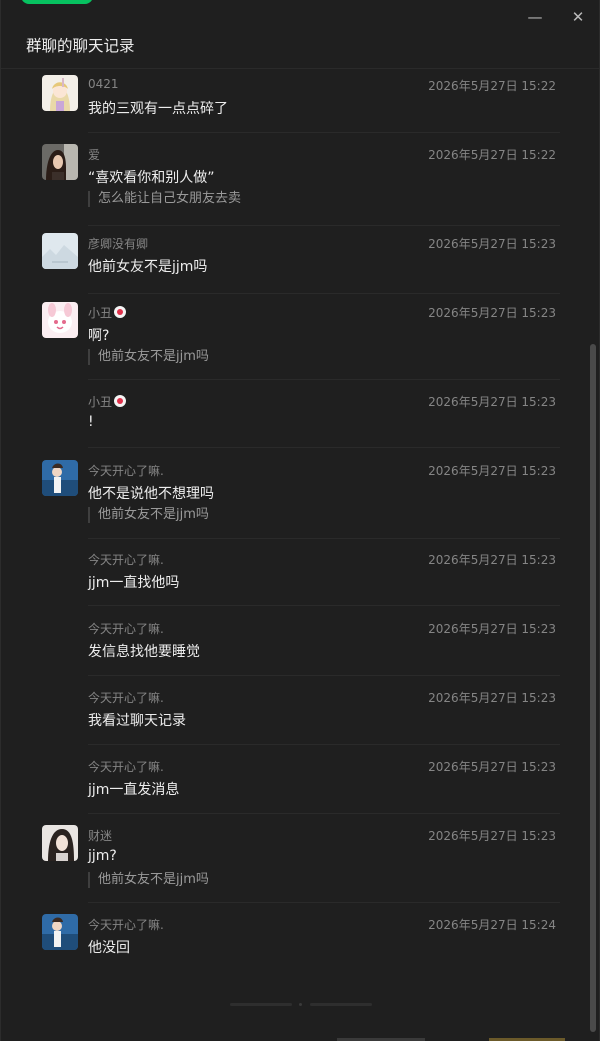  Describe the element at coordinates (151, 494) in the screenshot. I see `message-content: 他不是说他不想理吗` at that location.